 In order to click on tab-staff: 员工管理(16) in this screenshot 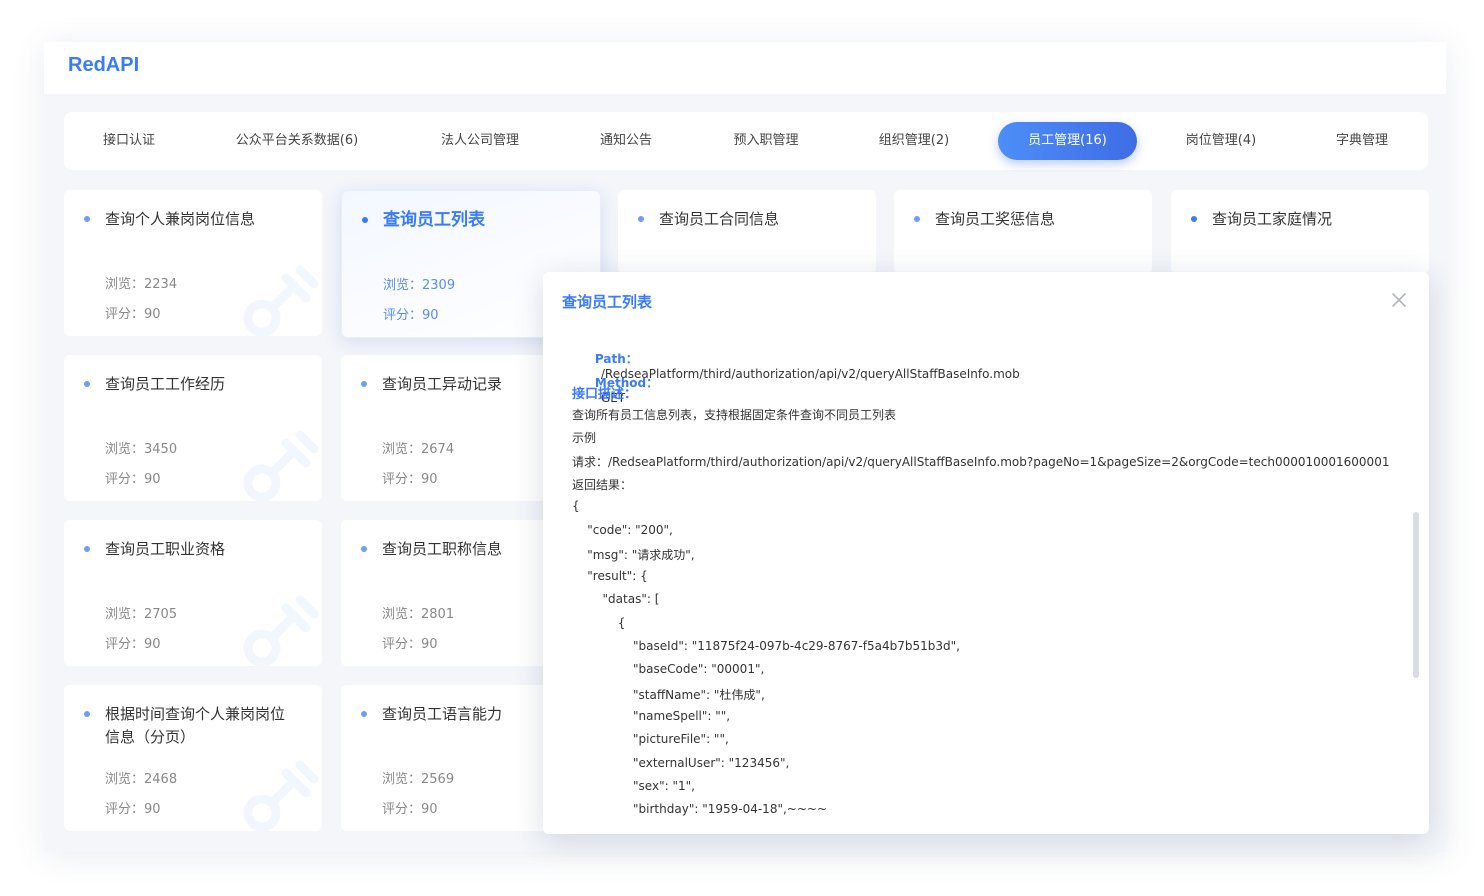, I will do `click(1067, 141)`.